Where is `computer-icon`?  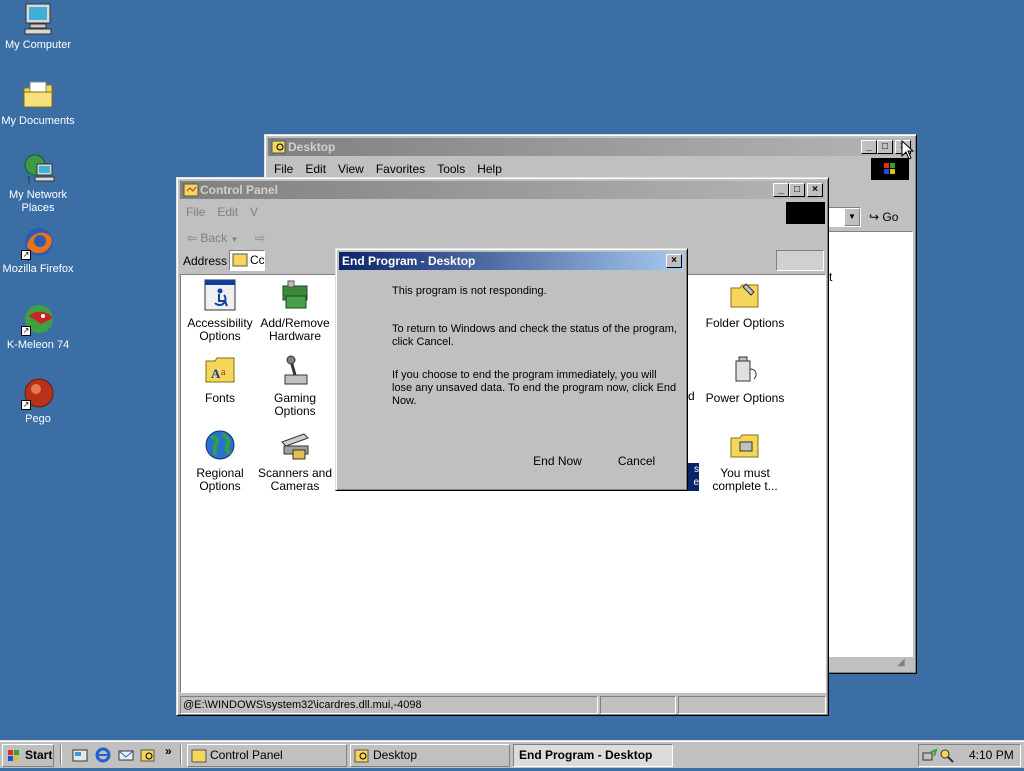
computer-icon is located at coordinates (38, 19).